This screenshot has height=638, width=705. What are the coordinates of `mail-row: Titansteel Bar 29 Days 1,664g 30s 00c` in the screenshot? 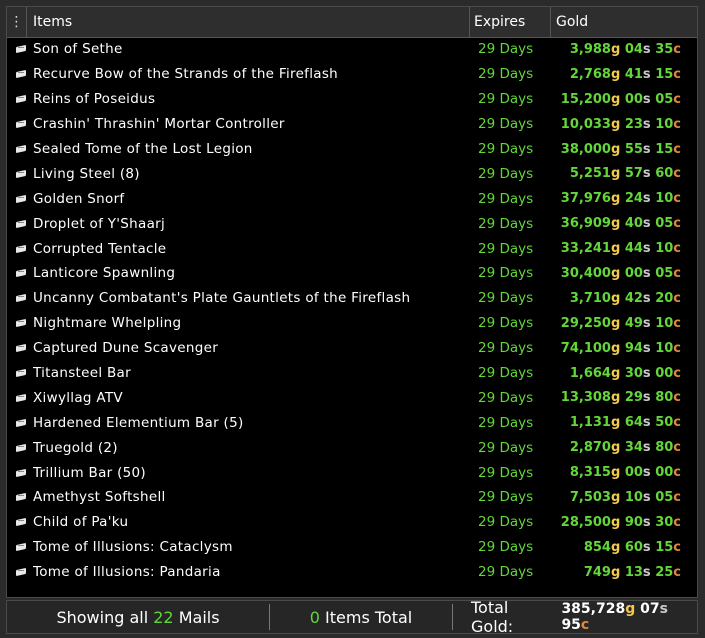 It's located at (352, 373).